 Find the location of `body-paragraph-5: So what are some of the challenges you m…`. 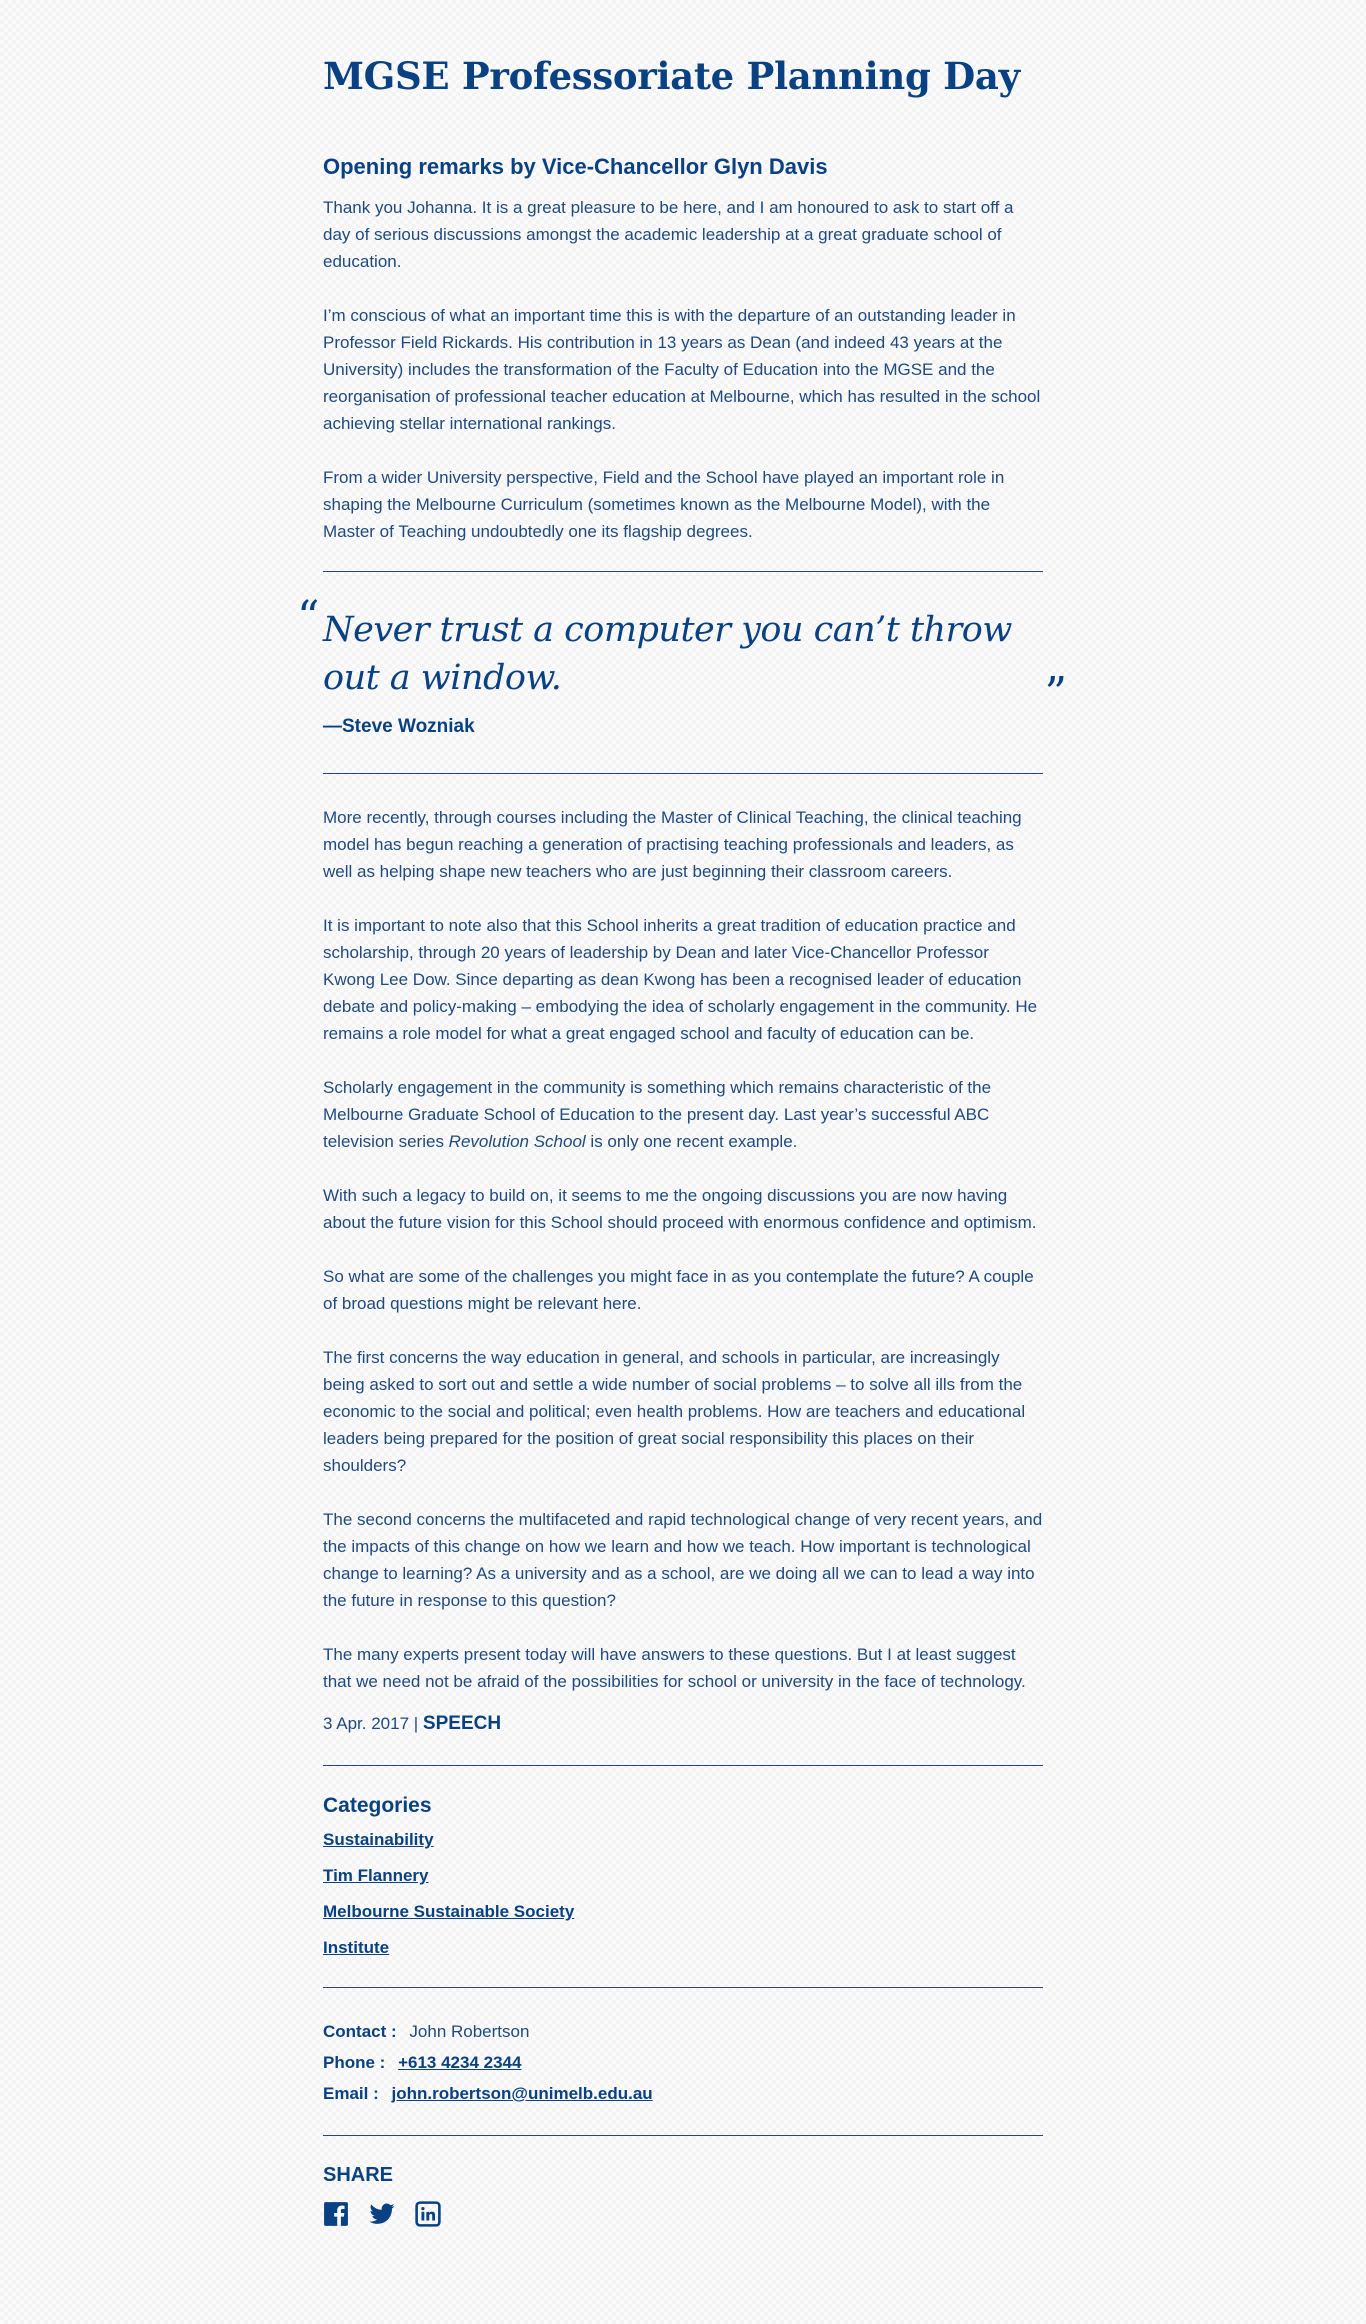

body-paragraph-5: So what are some of the challenges you m… is located at coordinates (678, 1290).